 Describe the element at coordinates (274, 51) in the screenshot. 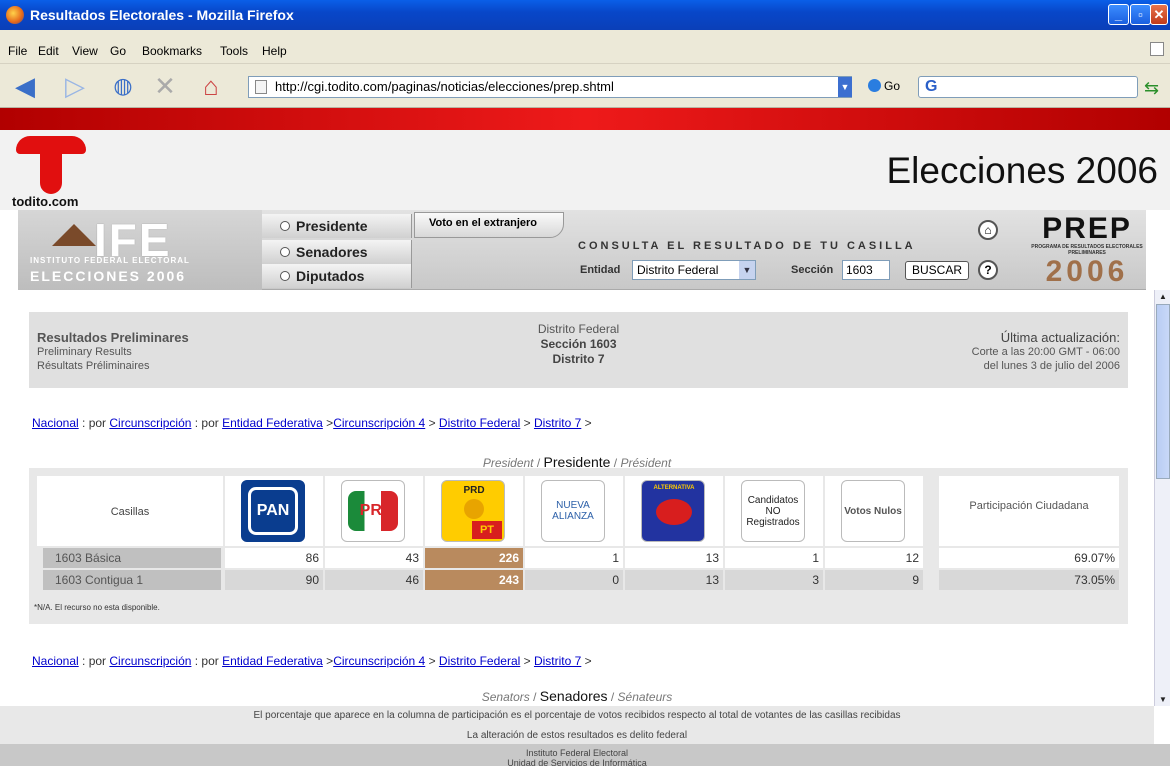

I see `menu-help: Help` at that location.